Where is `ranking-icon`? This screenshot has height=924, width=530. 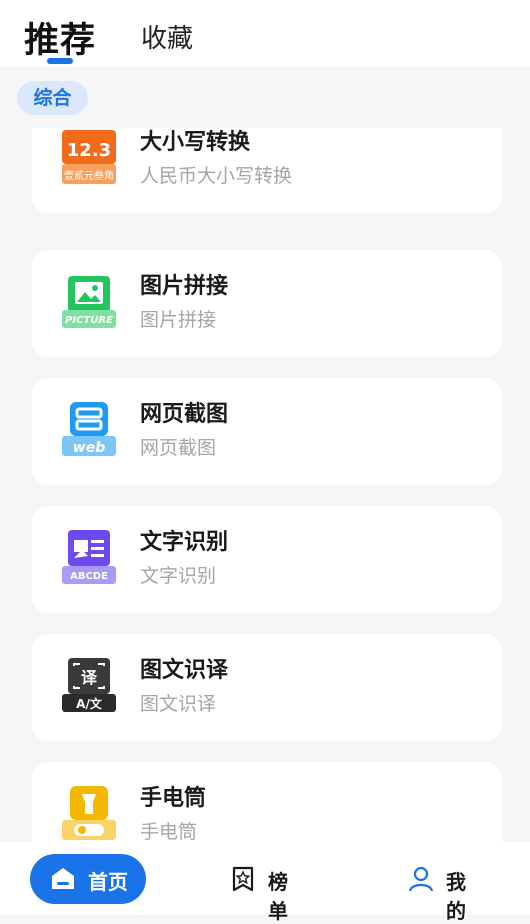 ranking-icon is located at coordinates (243, 879).